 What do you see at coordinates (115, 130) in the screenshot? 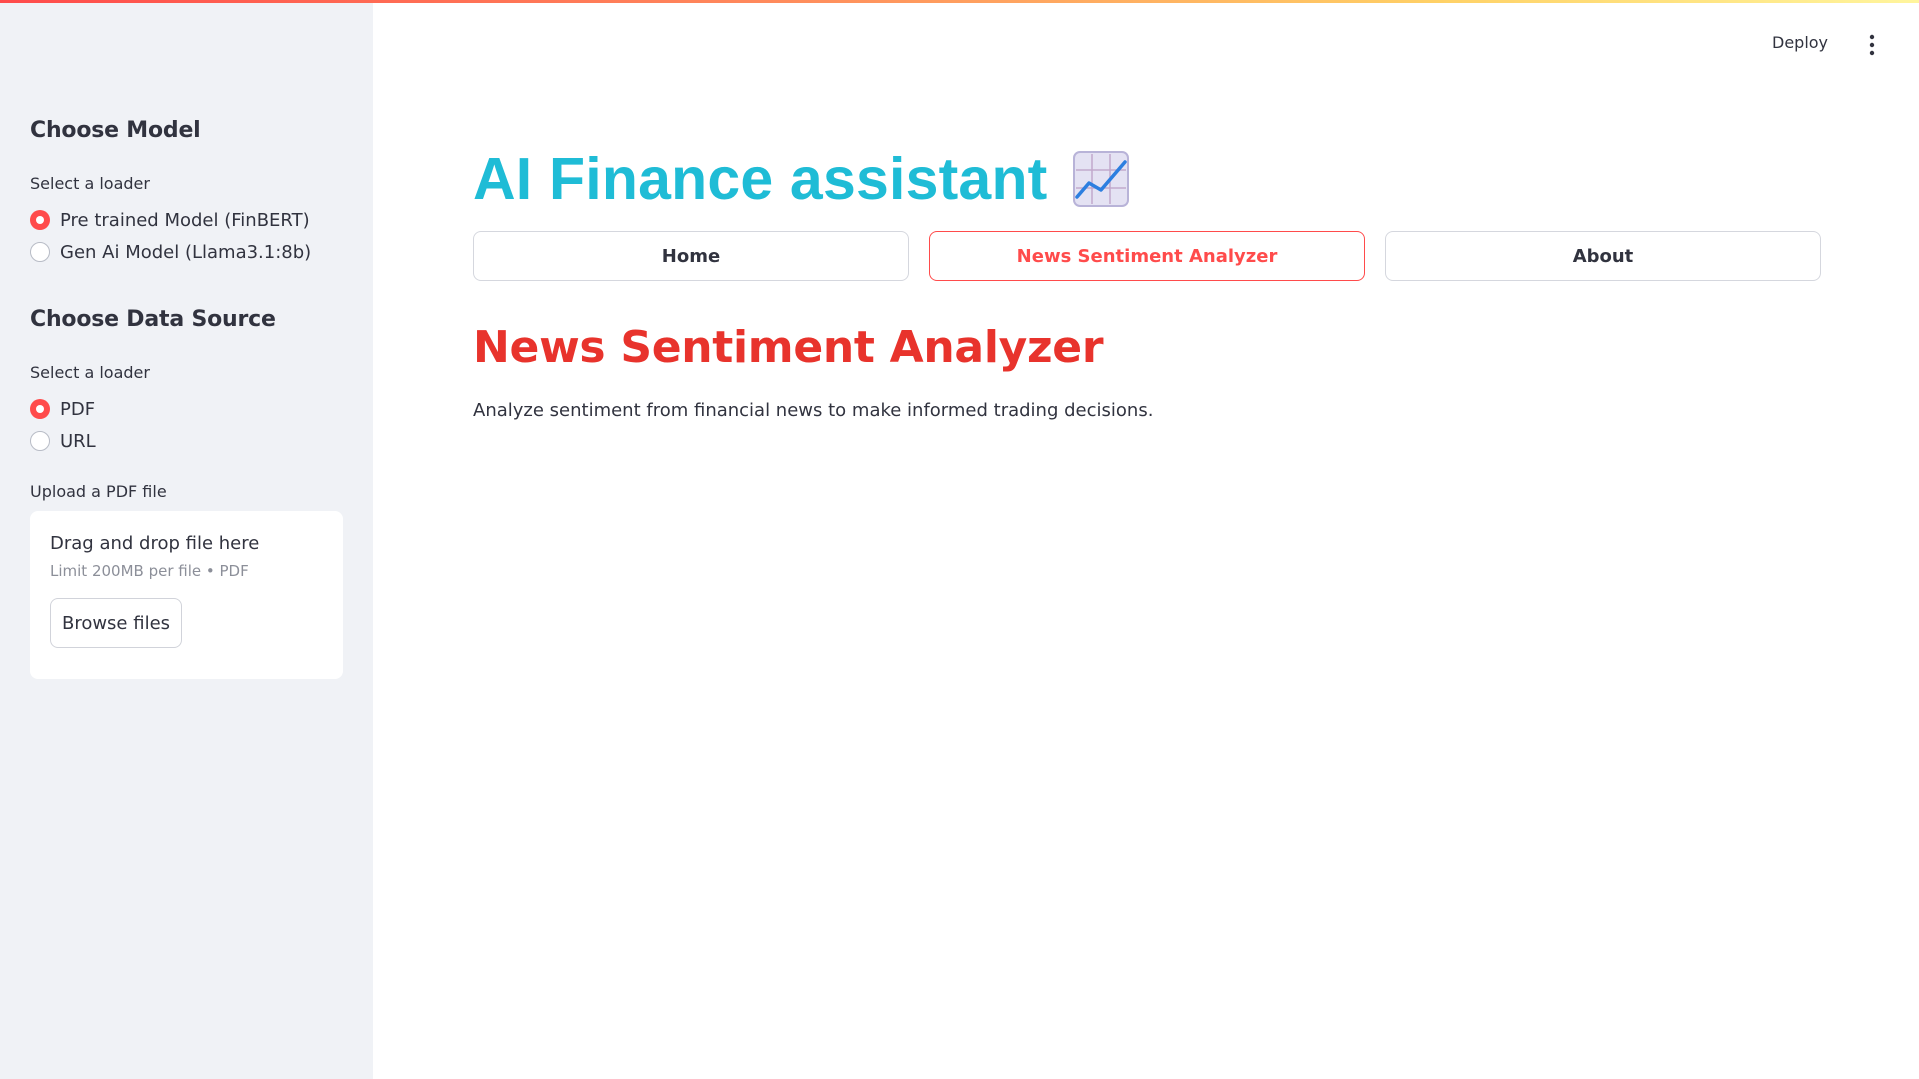
I see `choose-model-heading: Choose Model` at bounding box center [115, 130].